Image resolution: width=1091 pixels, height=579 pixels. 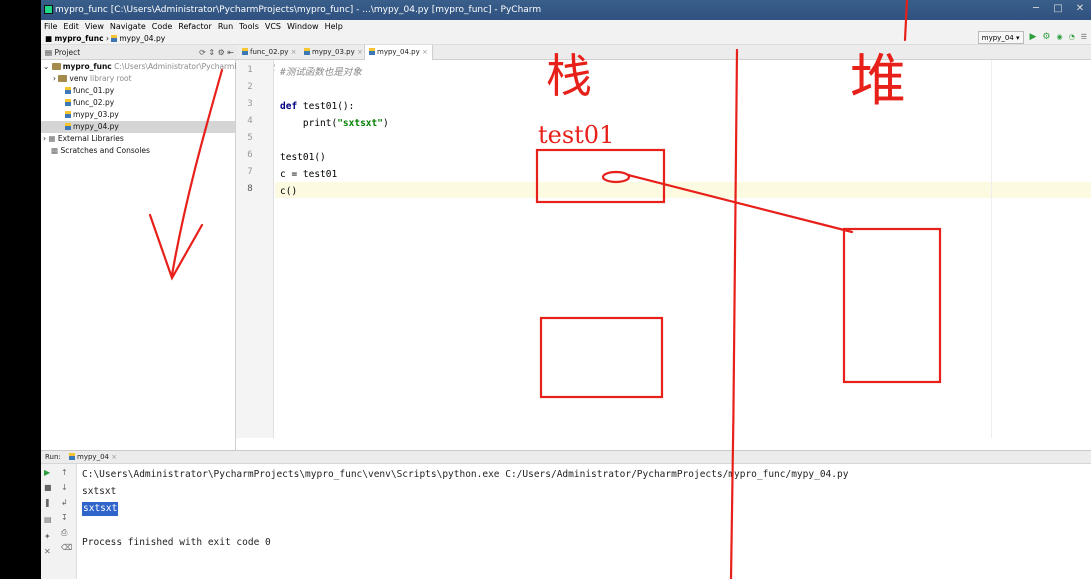 What do you see at coordinates (255, 249) in the screenshot?
I see `line-gutter: 1 2 3 4 5 6 7 8` at bounding box center [255, 249].